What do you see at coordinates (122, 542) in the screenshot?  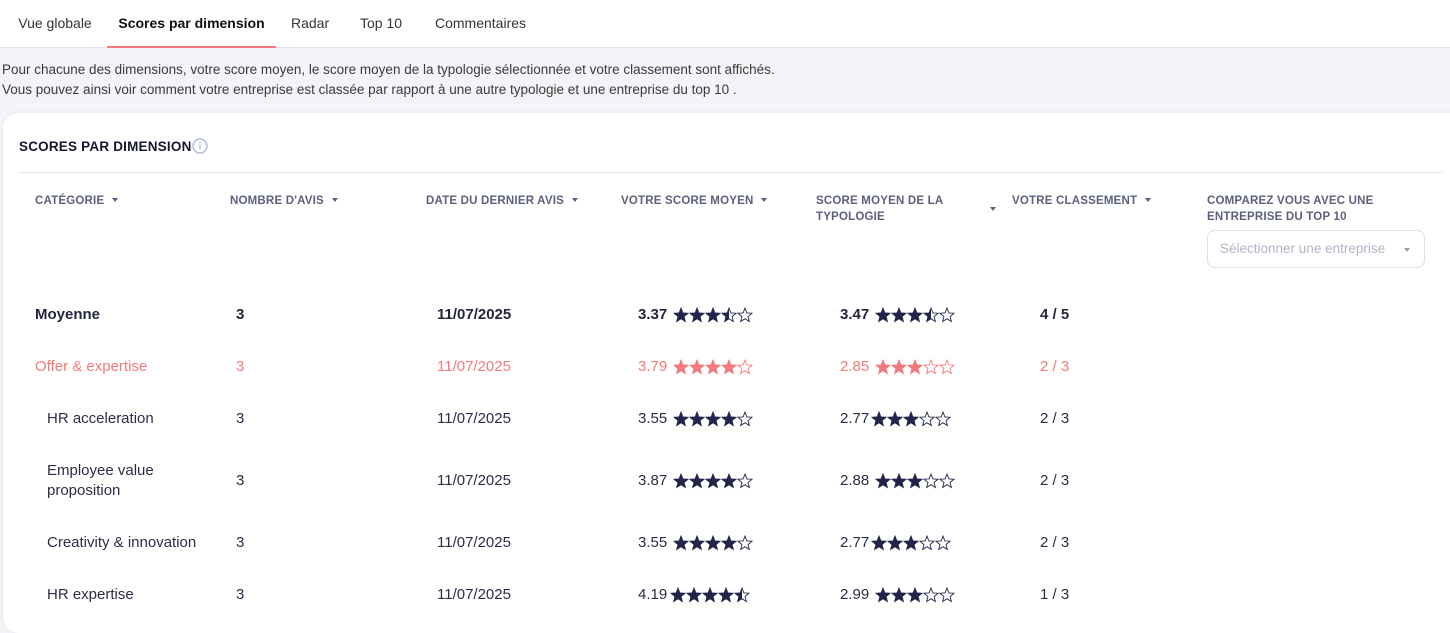 I see `row-category: Creativity & innovation` at bounding box center [122, 542].